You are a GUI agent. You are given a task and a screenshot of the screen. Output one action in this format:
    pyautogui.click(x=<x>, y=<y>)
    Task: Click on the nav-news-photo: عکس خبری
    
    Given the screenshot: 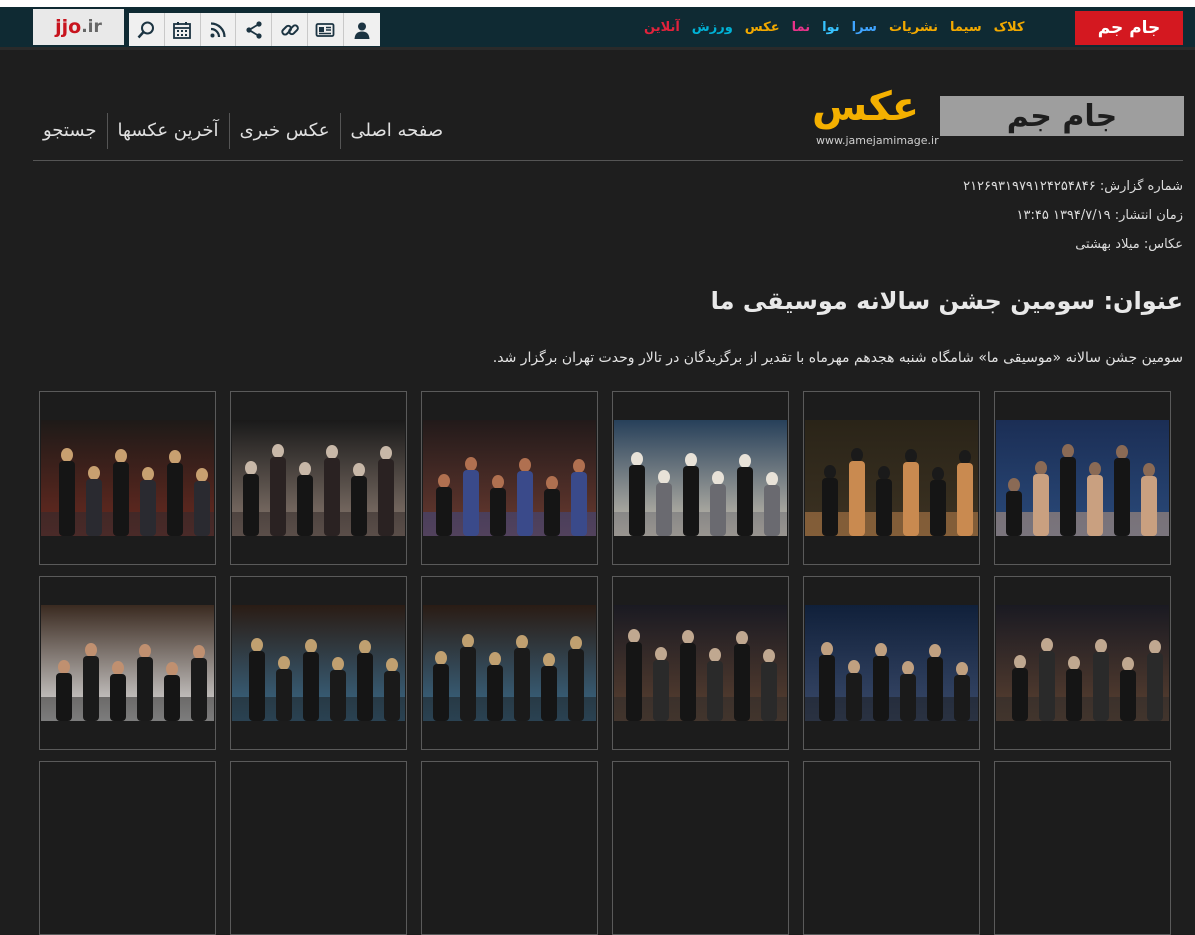 What is the action you would take?
    pyautogui.click(x=284, y=131)
    